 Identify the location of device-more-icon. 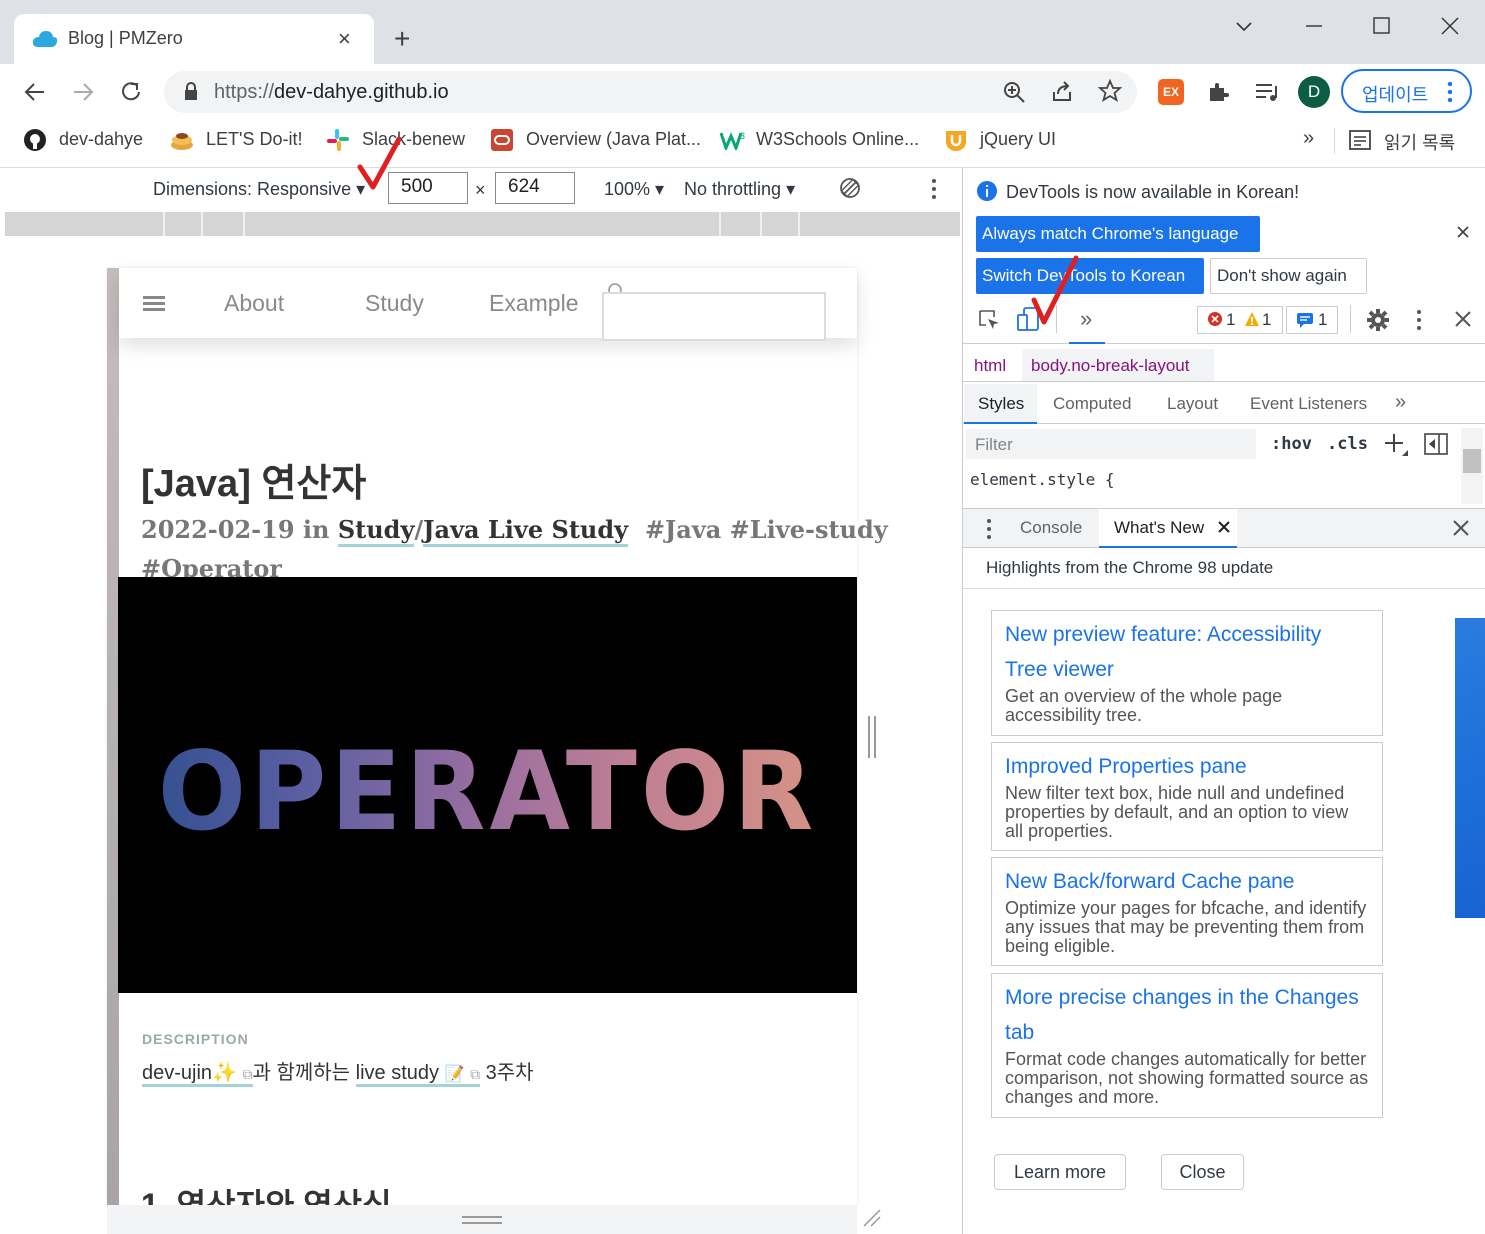
(934, 189).